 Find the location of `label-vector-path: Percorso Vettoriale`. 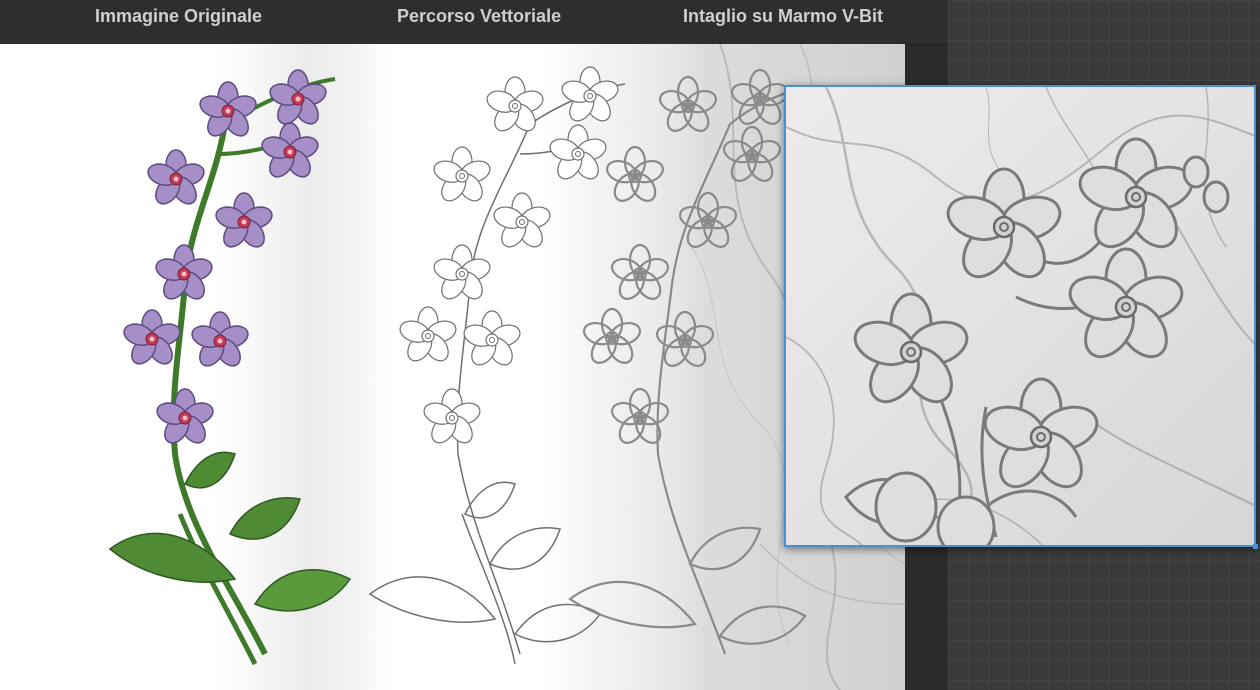

label-vector-path: Percorso Vettoriale is located at coordinates (479, 16).